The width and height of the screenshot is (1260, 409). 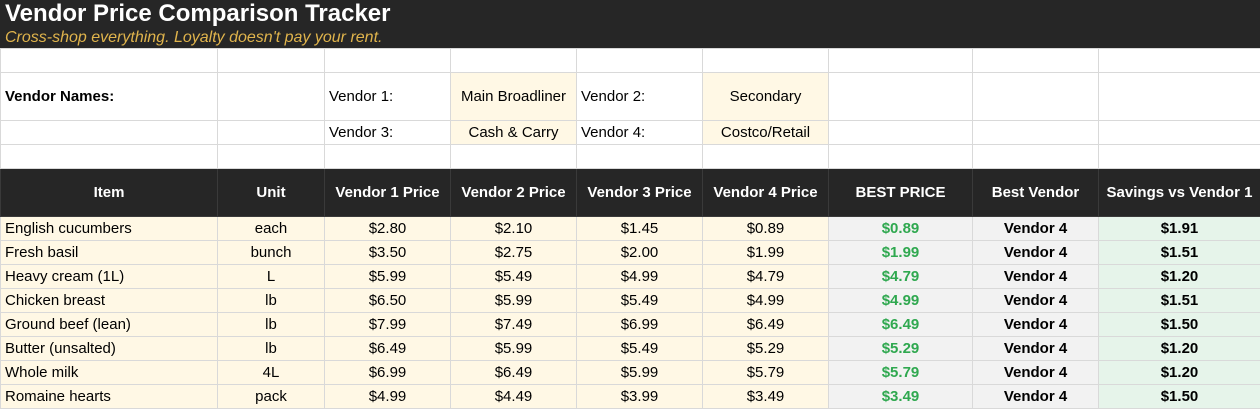 What do you see at coordinates (388, 397) in the screenshot?
I see `vendor-1-price-cell: $4.99` at bounding box center [388, 397].